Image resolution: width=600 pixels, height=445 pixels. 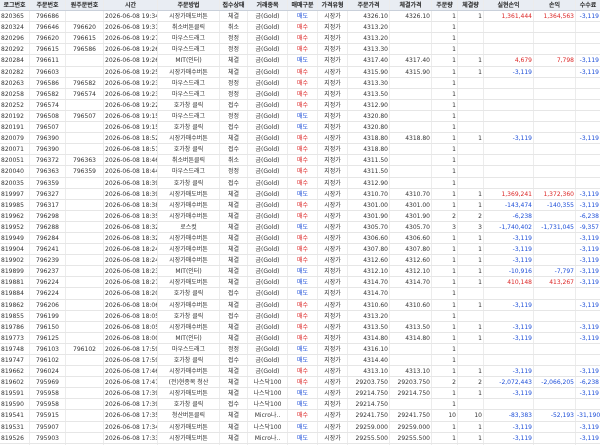 I want to click on table-cell: 4315.90, so click(x=369, y=71).